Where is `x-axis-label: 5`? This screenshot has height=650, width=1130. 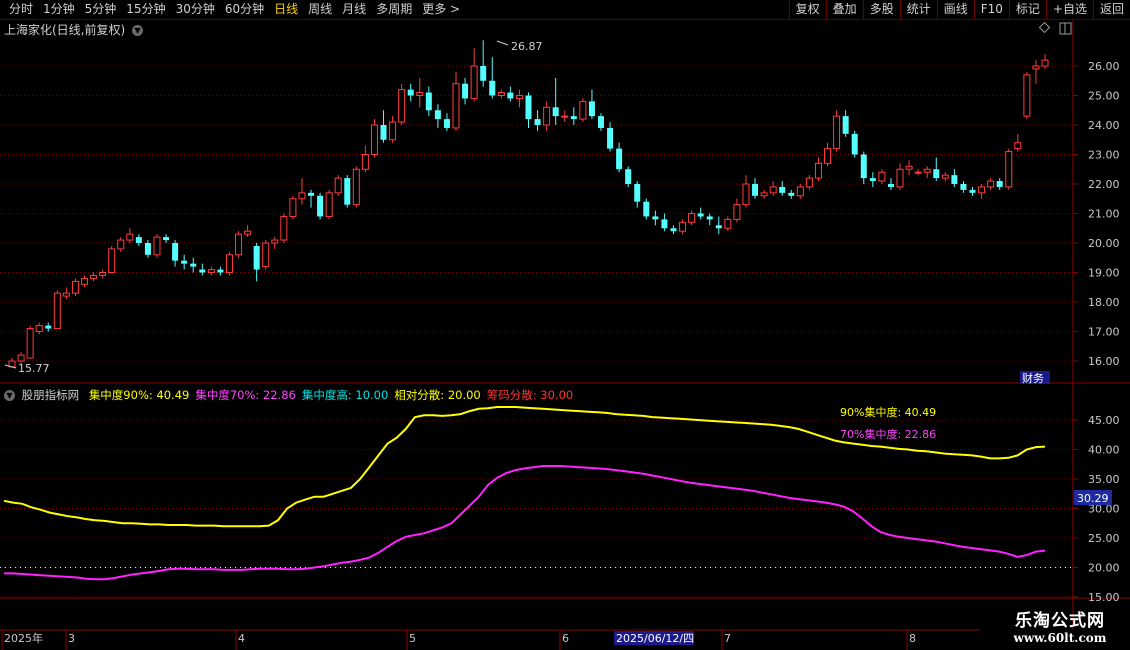
x-axis-label: 5 is located at coordinates (412, 638).